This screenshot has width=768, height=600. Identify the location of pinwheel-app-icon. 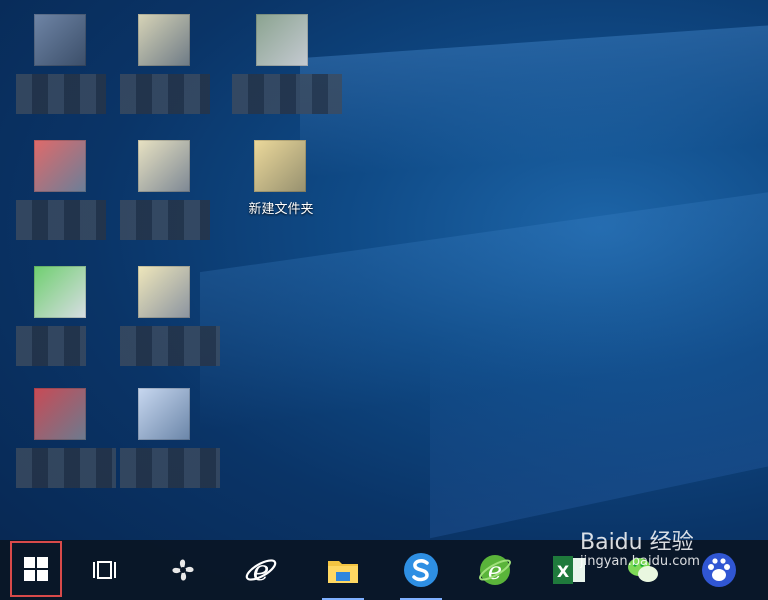
(183, 570).